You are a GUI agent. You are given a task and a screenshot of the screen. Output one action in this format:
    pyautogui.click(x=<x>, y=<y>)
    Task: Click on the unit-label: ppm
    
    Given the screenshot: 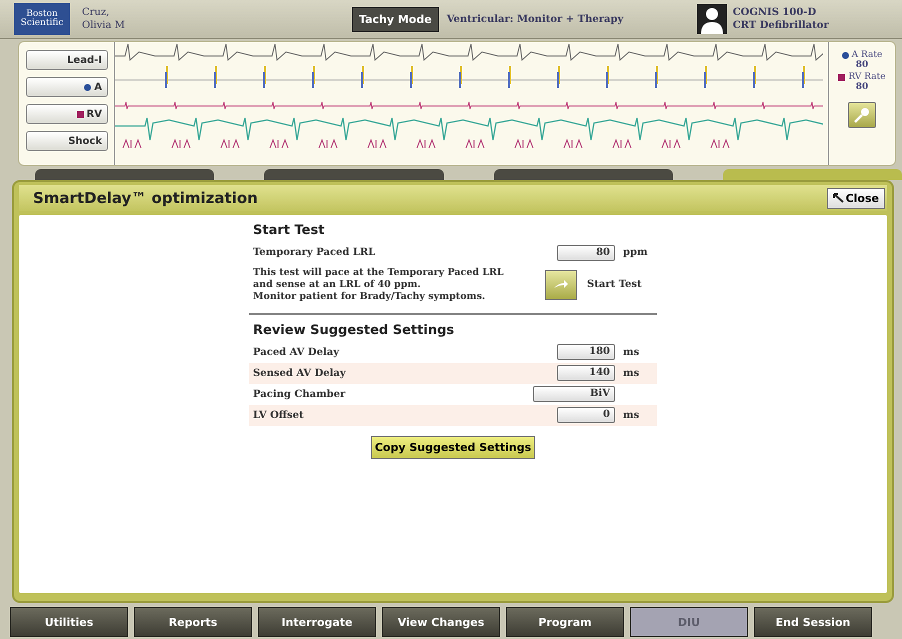 What is the action you would take?
    pyautogui.click(x=635, y=252)
    